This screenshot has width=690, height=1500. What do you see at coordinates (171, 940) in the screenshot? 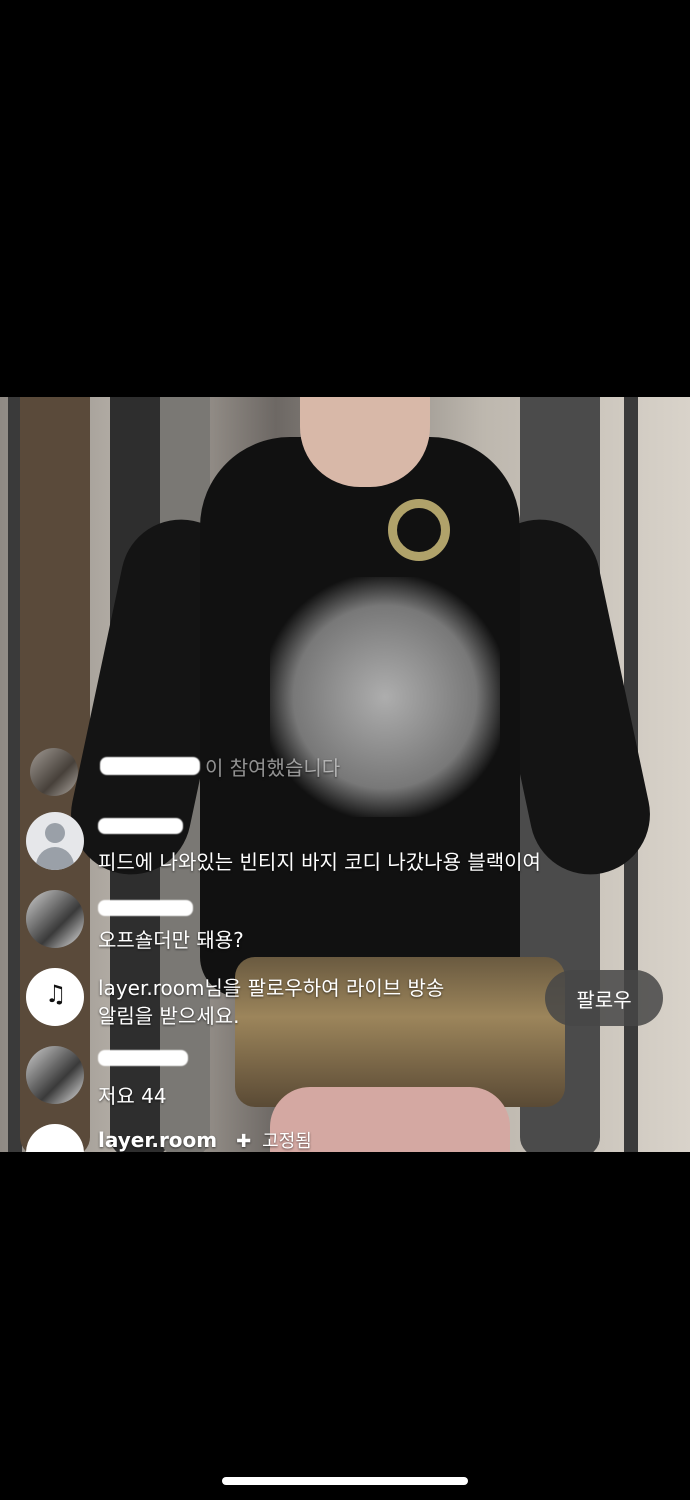
I see `chat-message-text: 오프숄더만 돼용?` at bounding box center [171, 940].